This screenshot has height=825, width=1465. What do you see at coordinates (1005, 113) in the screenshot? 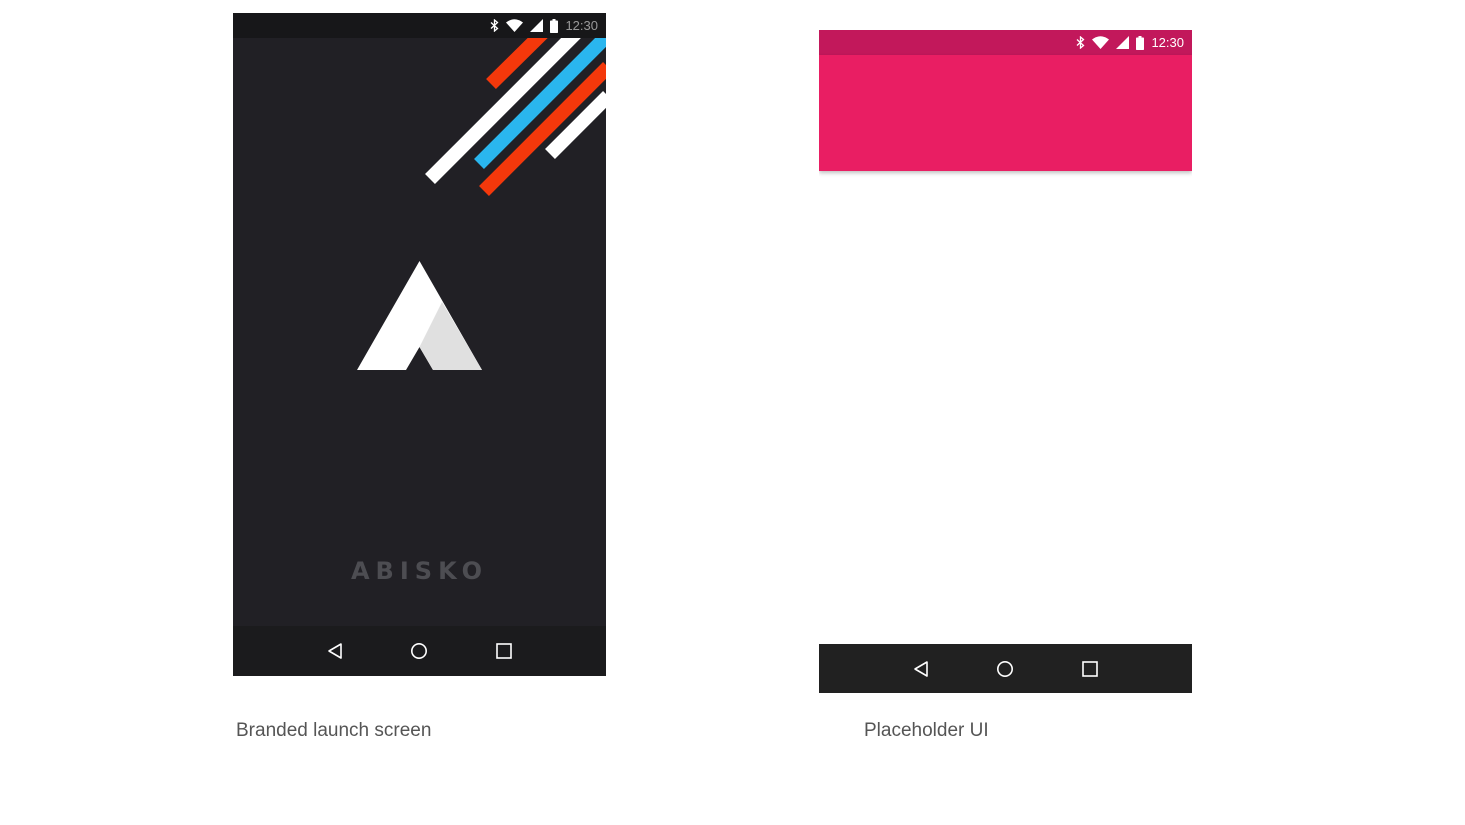
I see `app-bar` at bounding box center [1005, 113].